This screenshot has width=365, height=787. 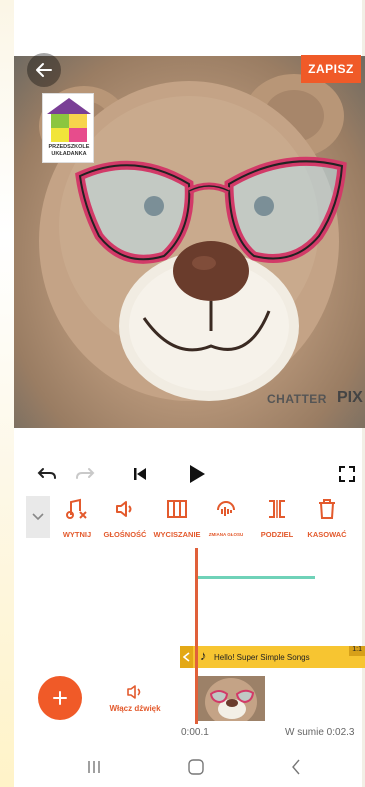 I want to click on play-button, so click(x=197, y=474).